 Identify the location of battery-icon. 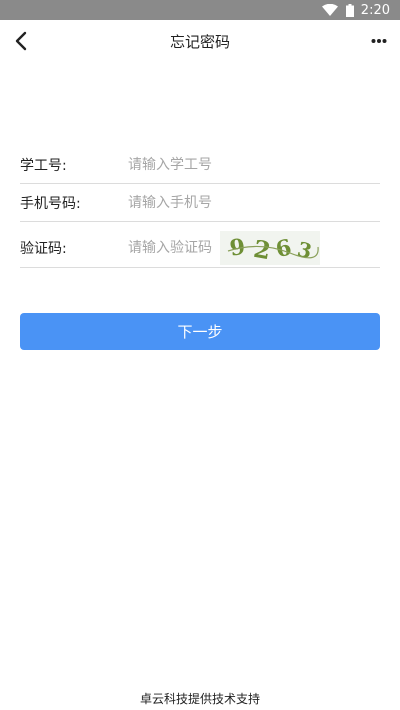
(349, 10).